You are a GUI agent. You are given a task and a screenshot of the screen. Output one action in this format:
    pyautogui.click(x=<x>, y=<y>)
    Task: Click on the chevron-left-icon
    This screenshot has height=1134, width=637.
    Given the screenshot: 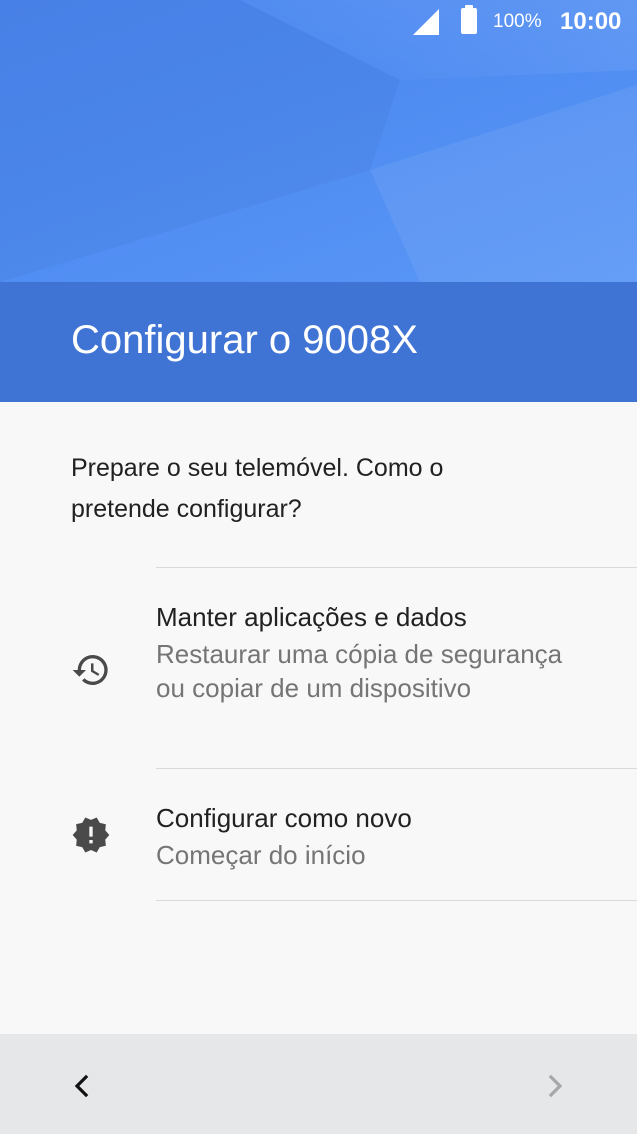 What is the action you would take?
    pyautogui.click(x=81, y=1086)
    